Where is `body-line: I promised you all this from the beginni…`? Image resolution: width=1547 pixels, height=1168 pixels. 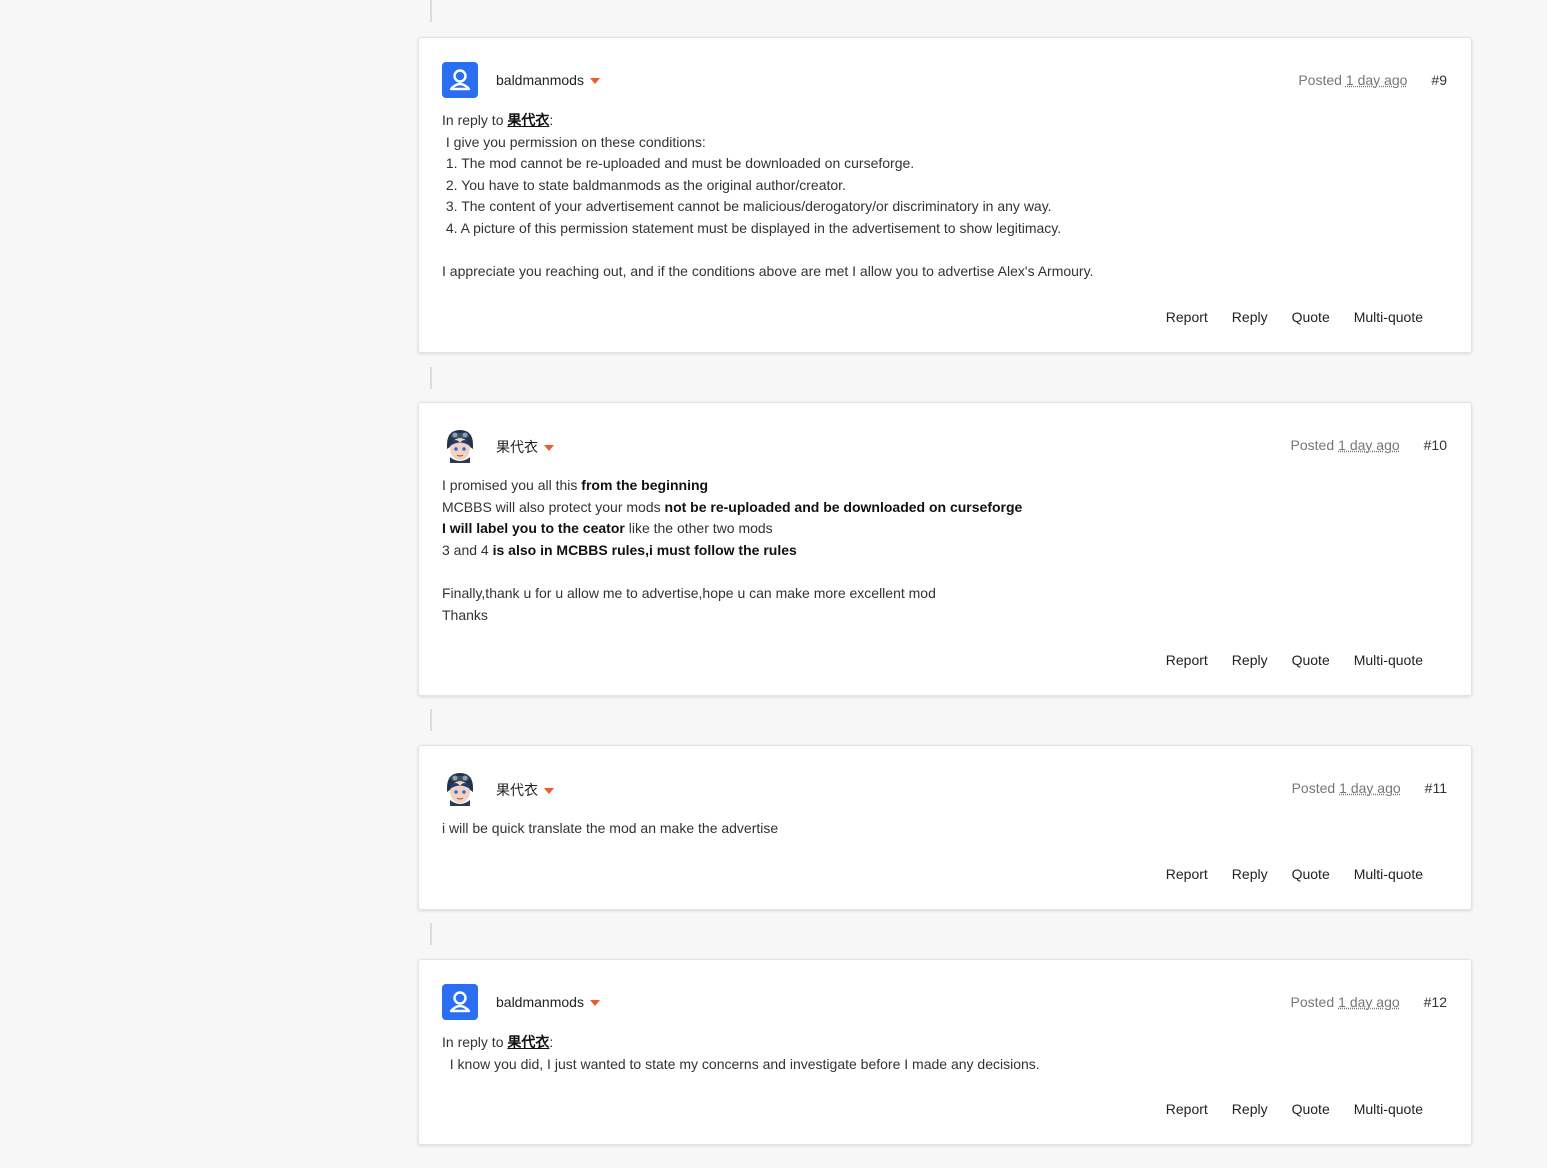
body-line: I promised you all this from the beginni… is located at coordinates (575, 485).